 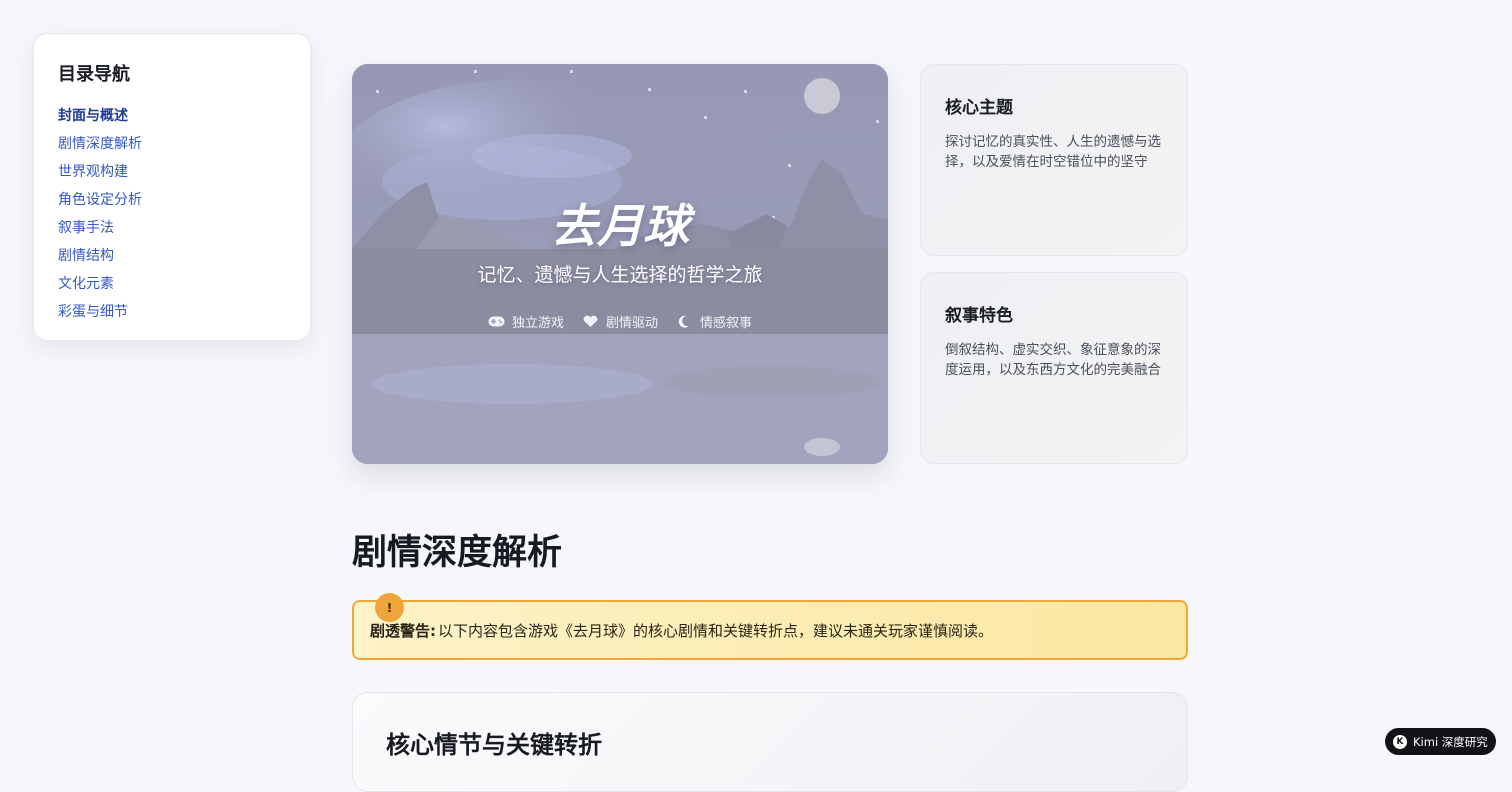 I want to click on warning-icon: !, so click(x=389, y=607).